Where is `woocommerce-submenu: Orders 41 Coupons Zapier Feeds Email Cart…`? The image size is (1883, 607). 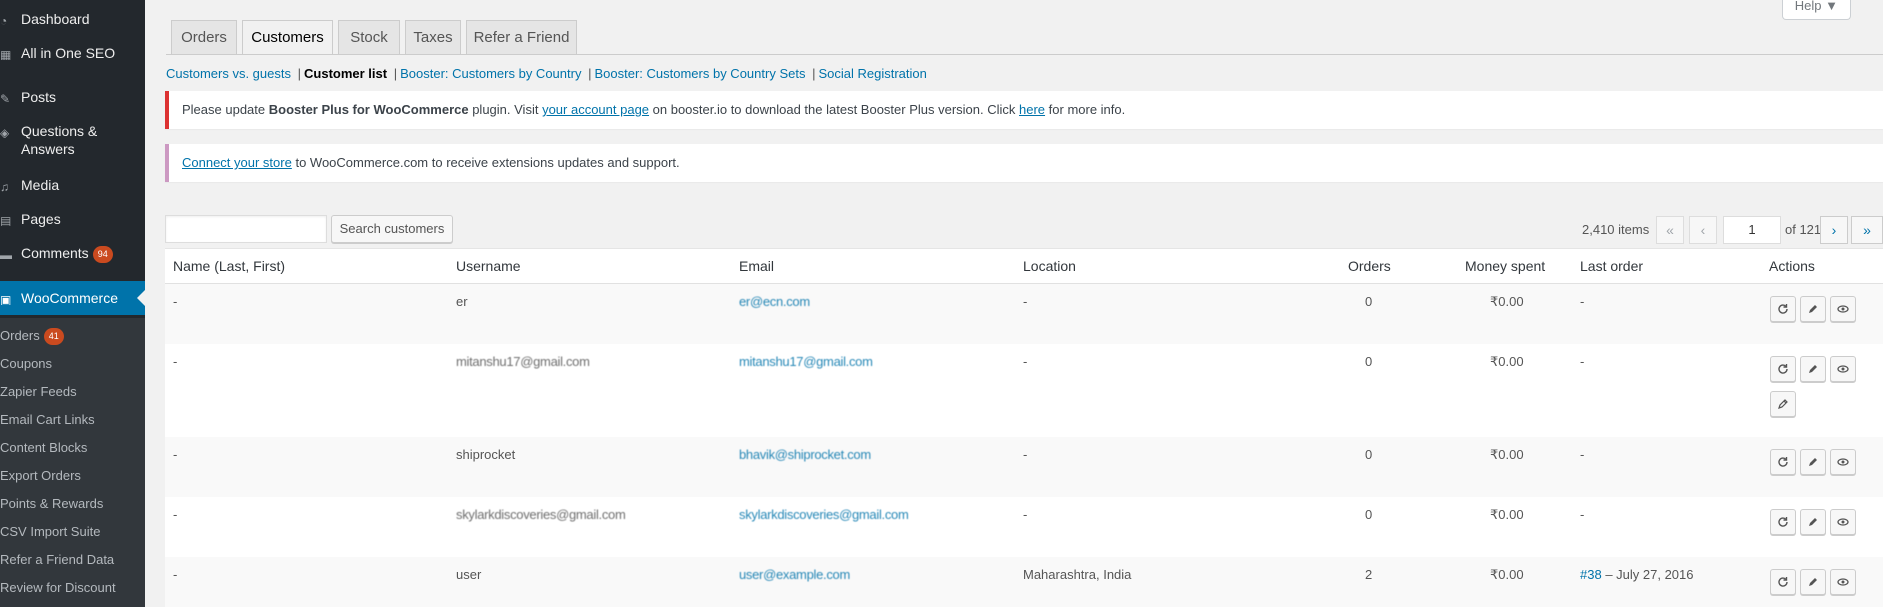
woocommerce-submenu: Orders 41 Coupons Zapier Feeds Email Cart… is located at coordinates (72, 462).